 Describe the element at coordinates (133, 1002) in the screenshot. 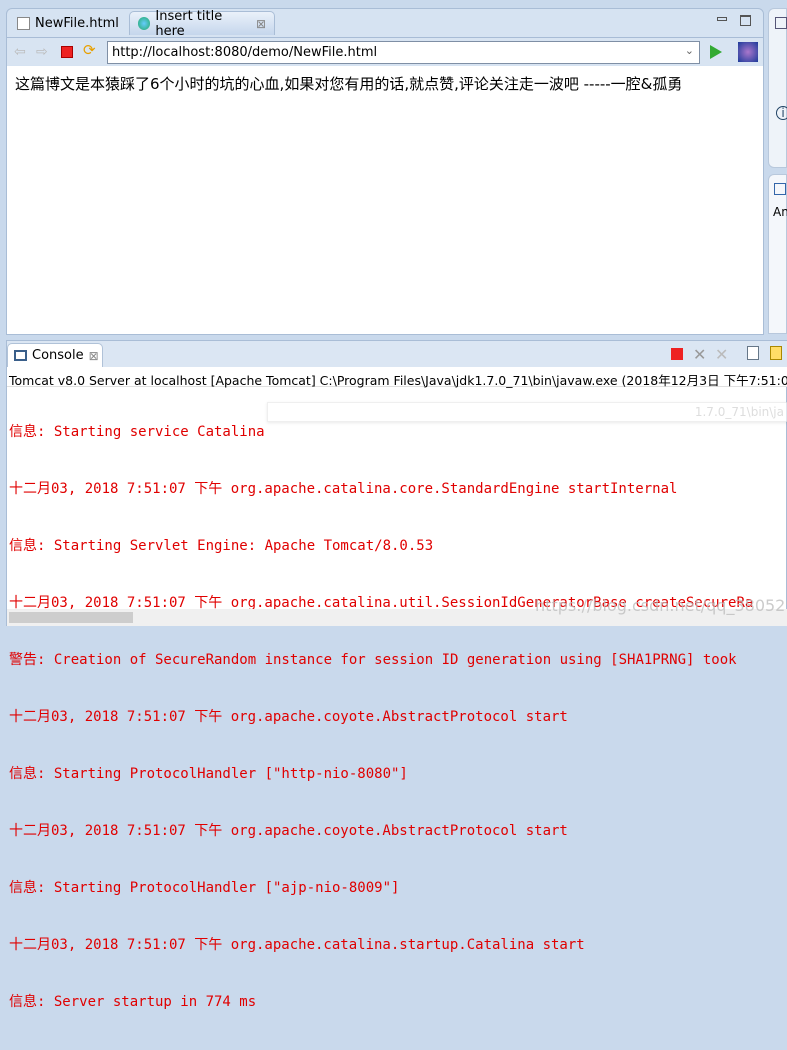

I see `log-line: 信息: Server startup in 774 ms` at that location.